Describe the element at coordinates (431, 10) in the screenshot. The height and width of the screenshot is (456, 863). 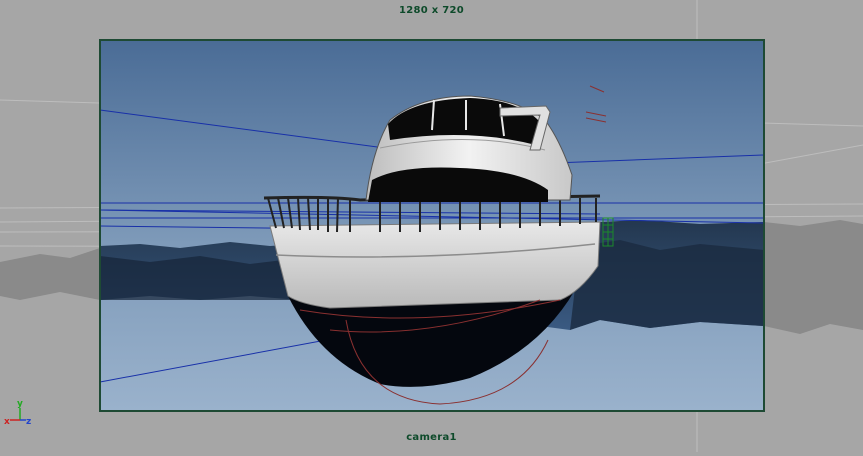
I see `resolution-label: 1280 x 720` at that location.